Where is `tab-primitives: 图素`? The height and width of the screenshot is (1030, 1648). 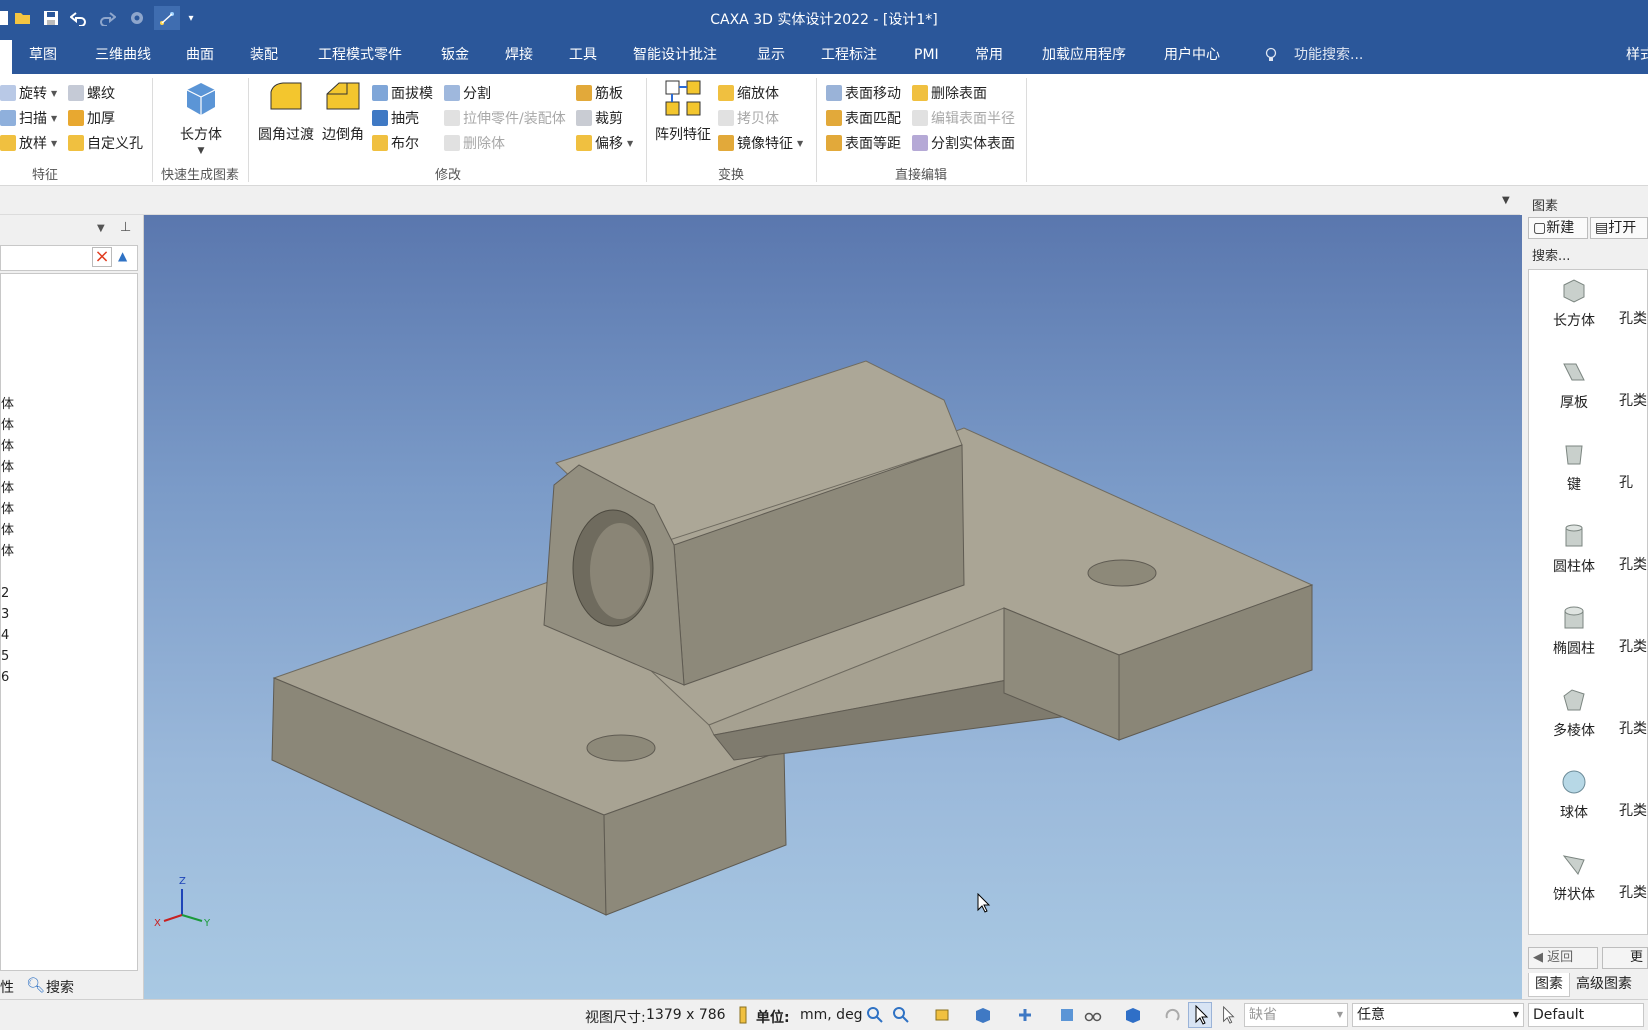
tab-primitives: 图素 is located at coordinates (1549, 985).